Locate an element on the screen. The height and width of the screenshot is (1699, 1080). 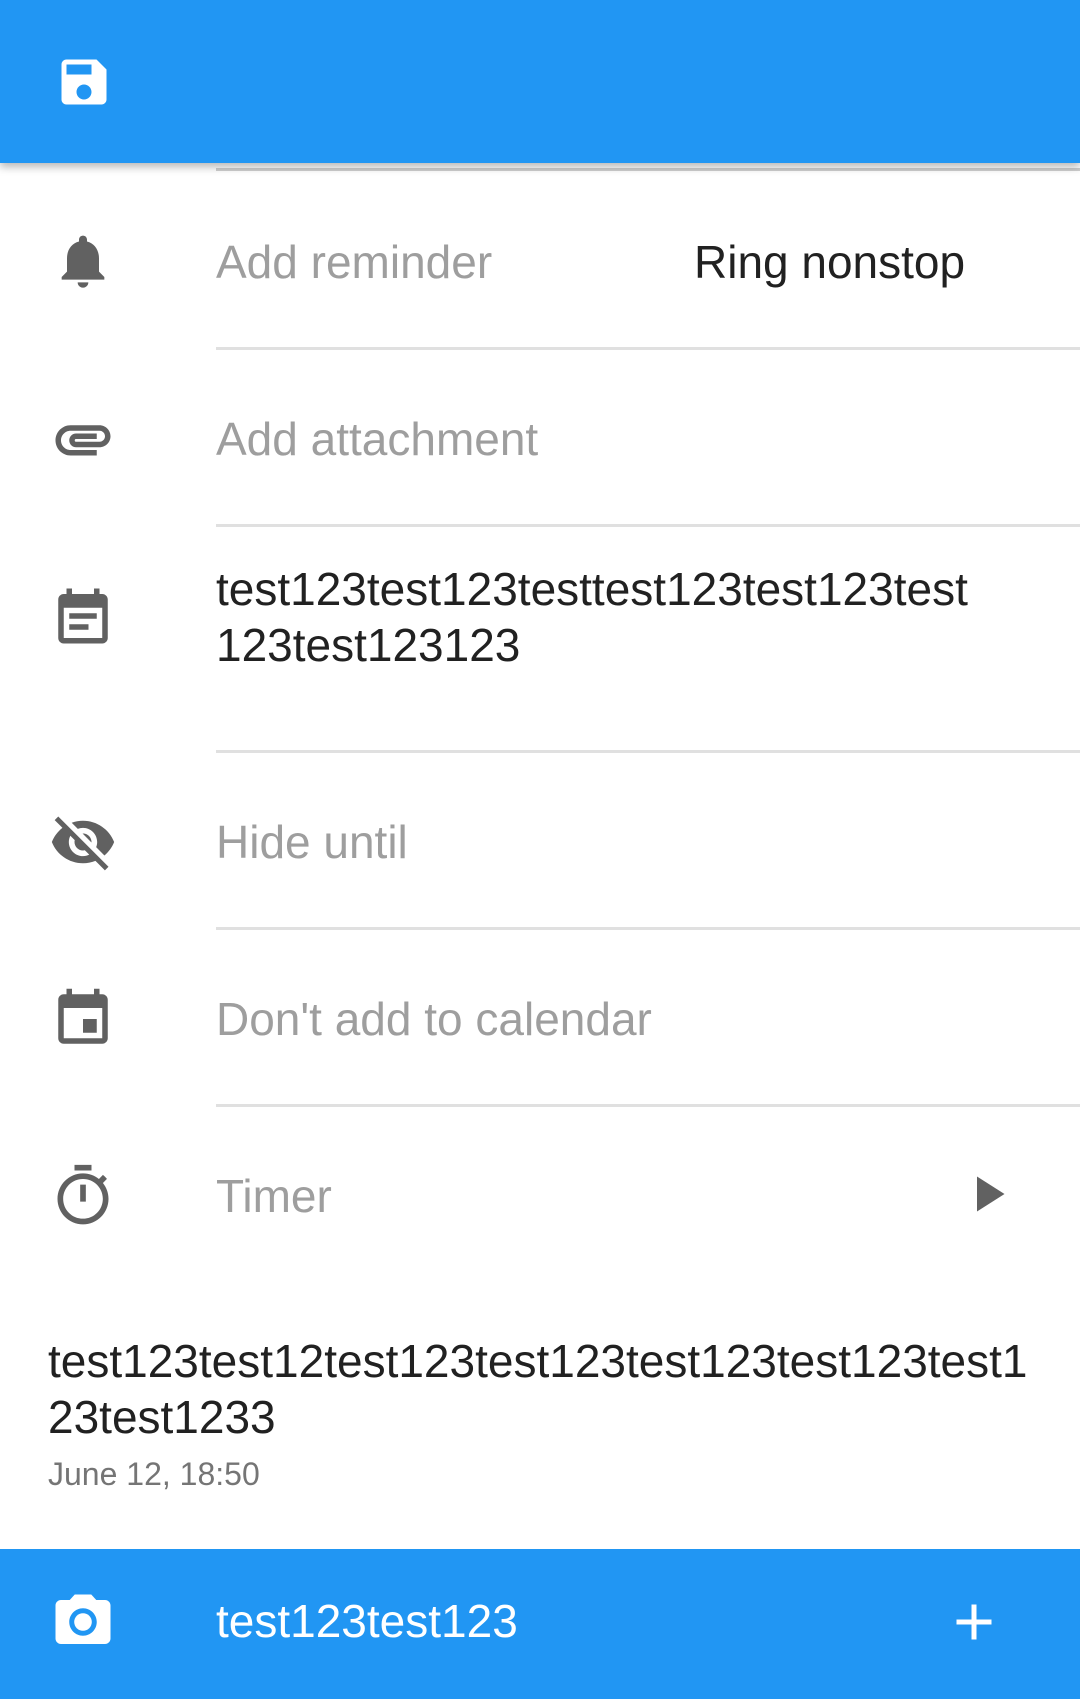
plus-icon is located at coordinates (974, 1624).